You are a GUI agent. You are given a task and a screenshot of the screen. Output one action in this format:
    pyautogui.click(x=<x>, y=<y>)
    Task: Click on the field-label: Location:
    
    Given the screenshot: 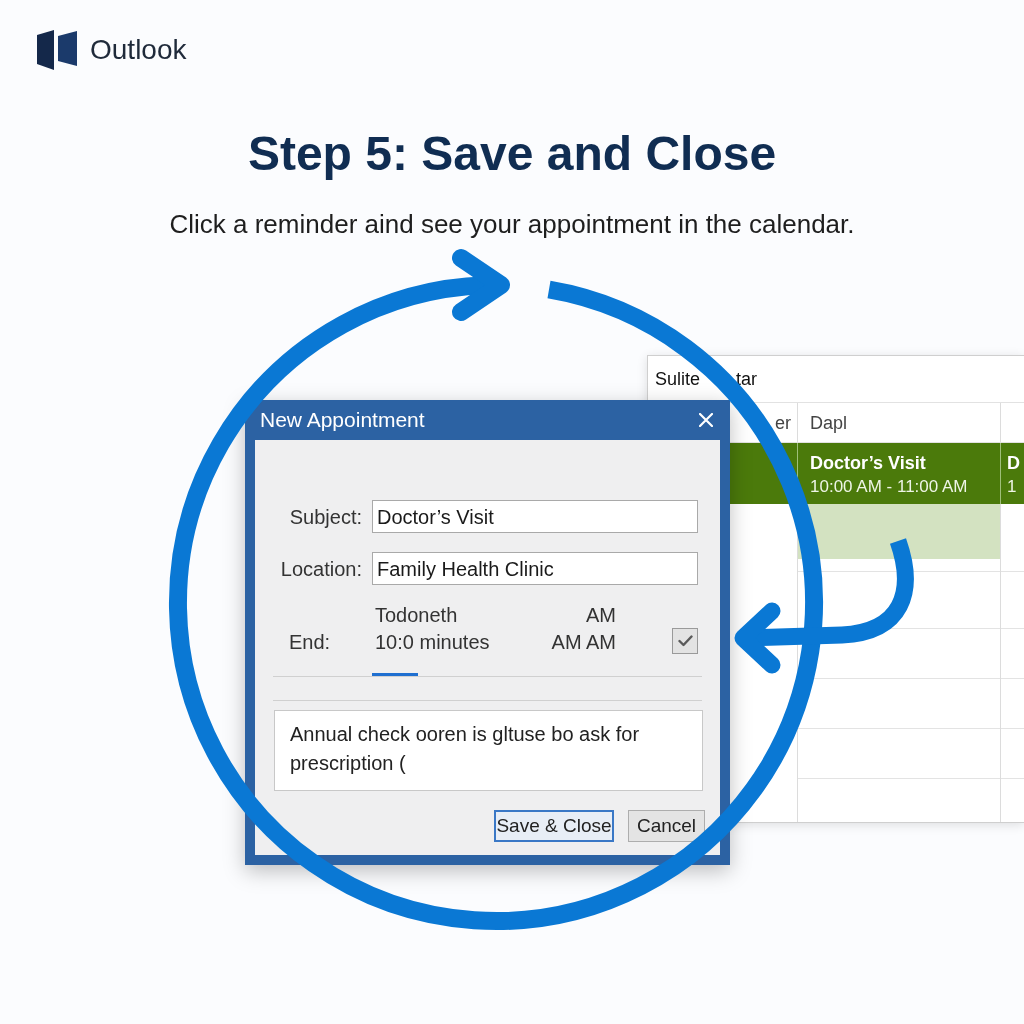 What is the action you would take?
    pyautogui.click(x=321, y=569)
    